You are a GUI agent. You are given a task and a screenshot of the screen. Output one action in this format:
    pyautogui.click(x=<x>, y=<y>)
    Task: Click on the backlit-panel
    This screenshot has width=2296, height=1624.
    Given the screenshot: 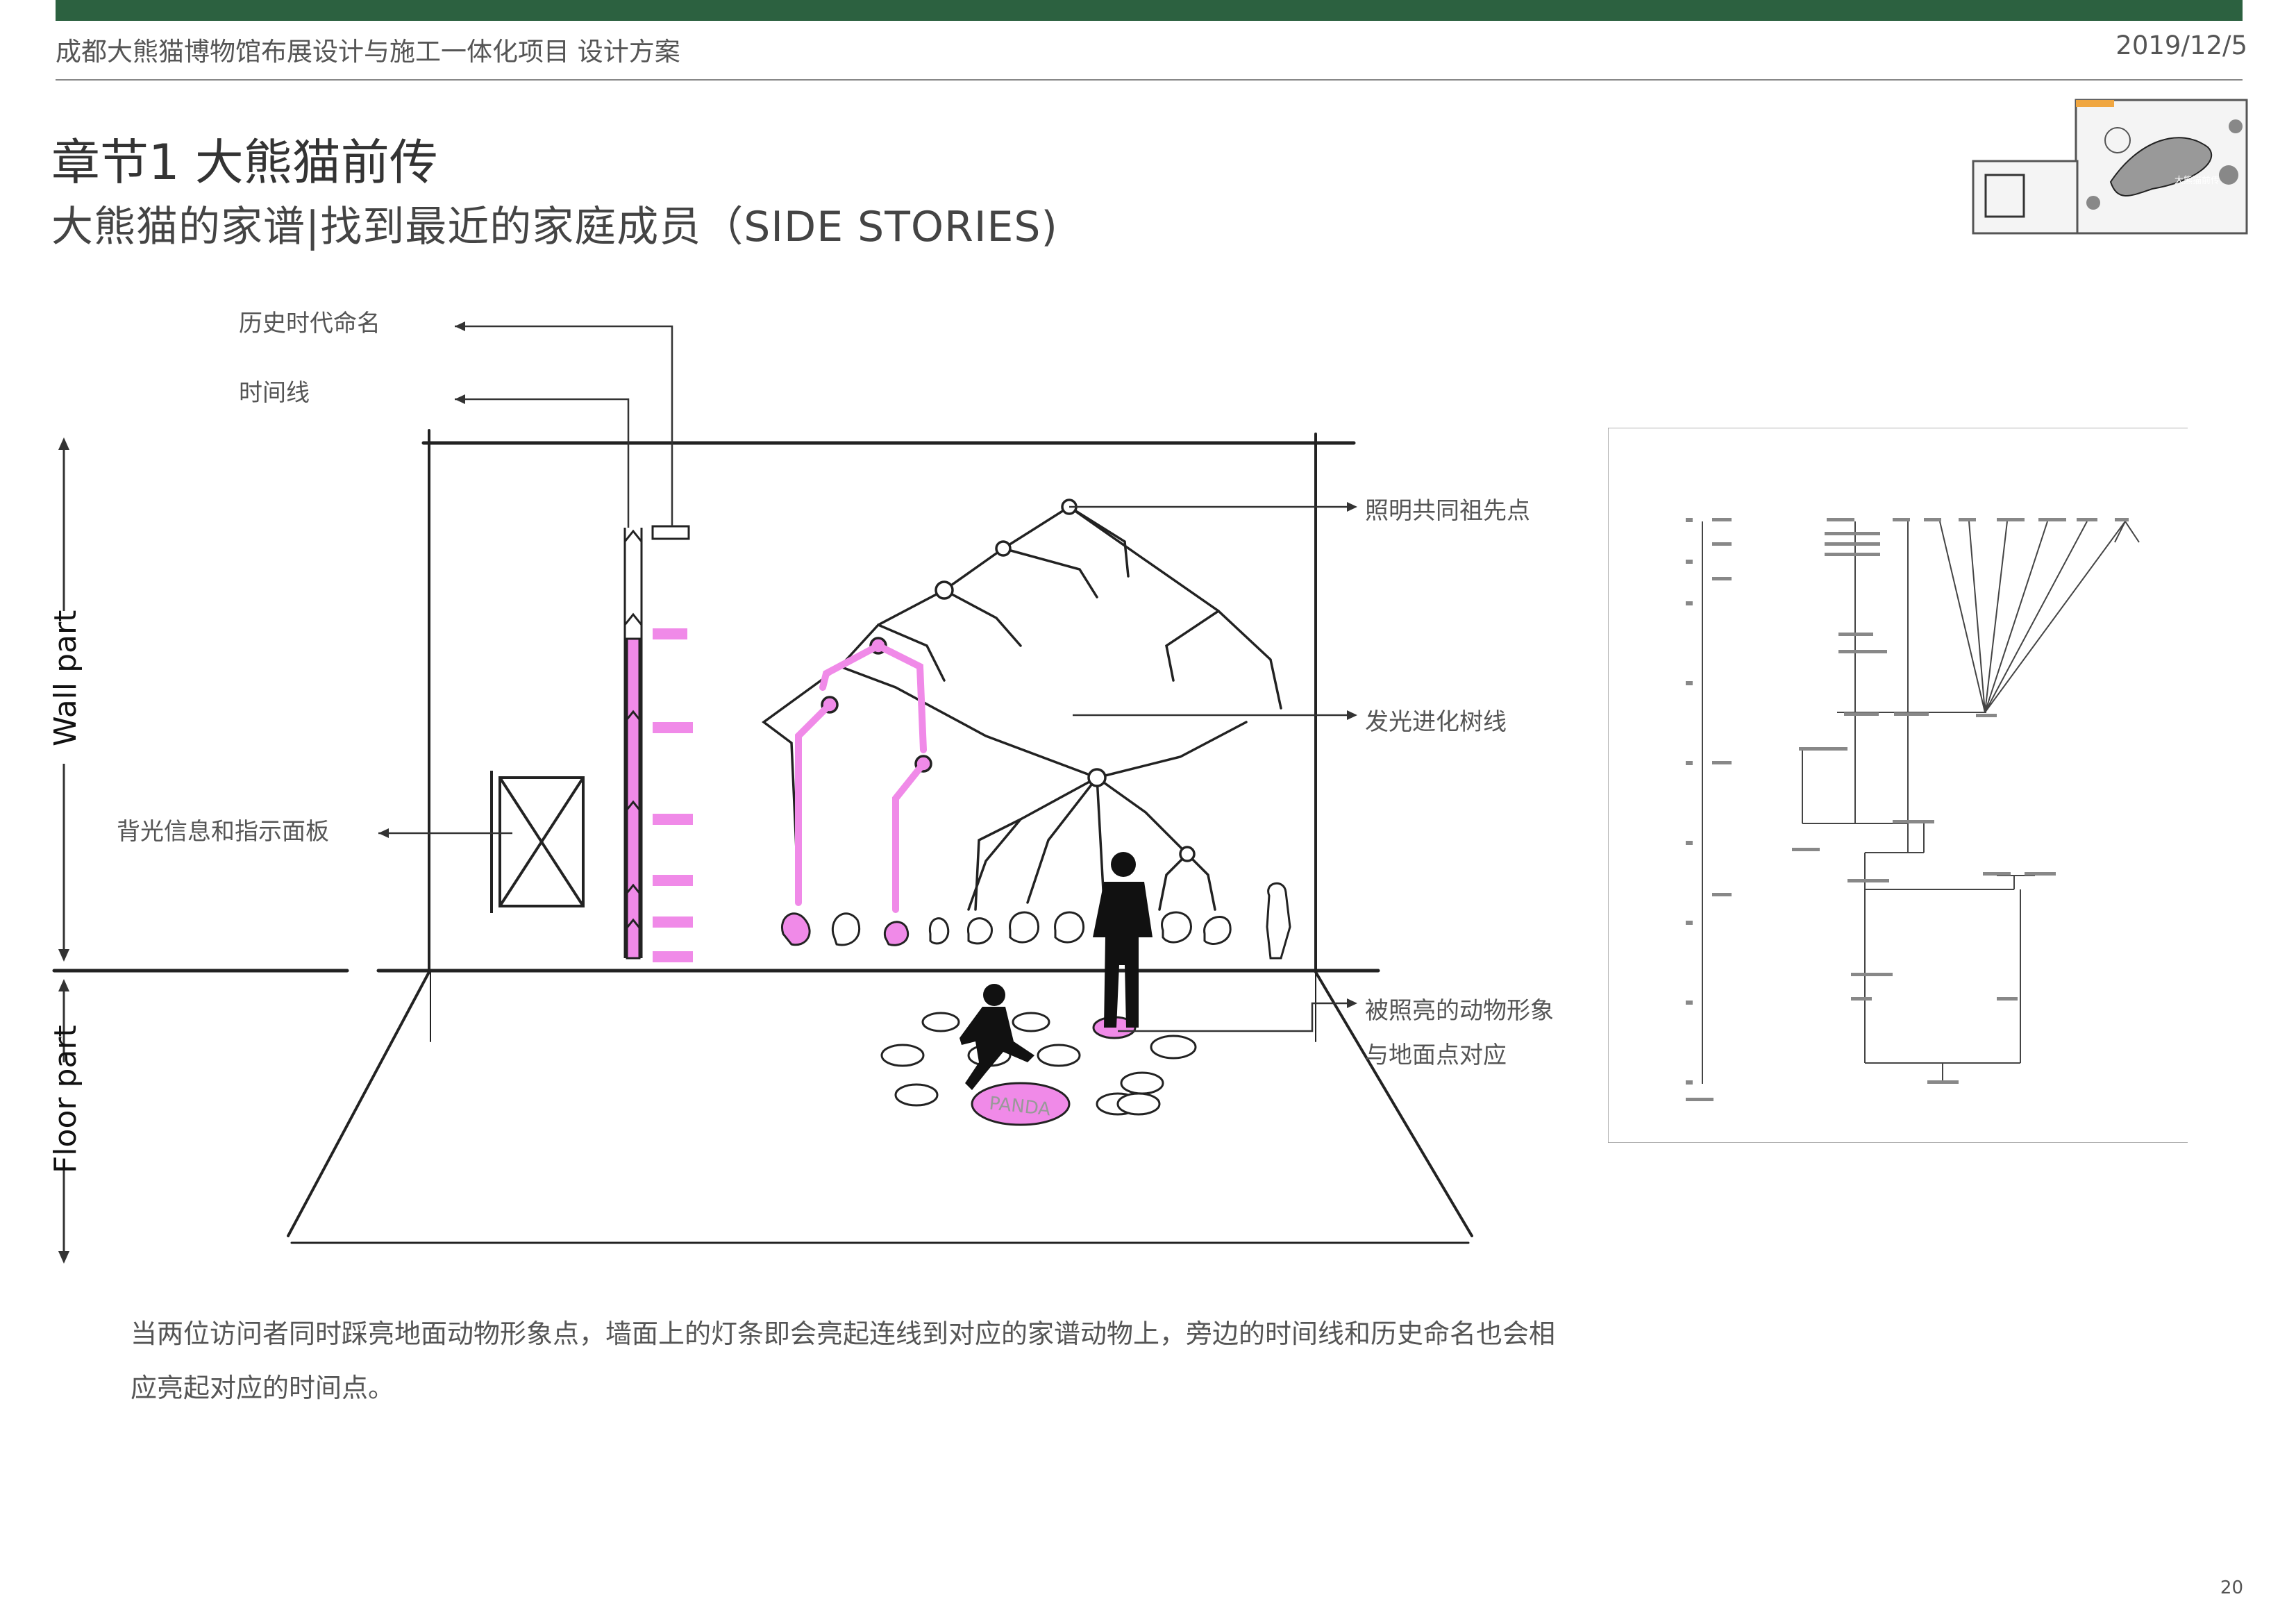 What is the action you would take?
    pyautogui.click(x=537, y=842)
    